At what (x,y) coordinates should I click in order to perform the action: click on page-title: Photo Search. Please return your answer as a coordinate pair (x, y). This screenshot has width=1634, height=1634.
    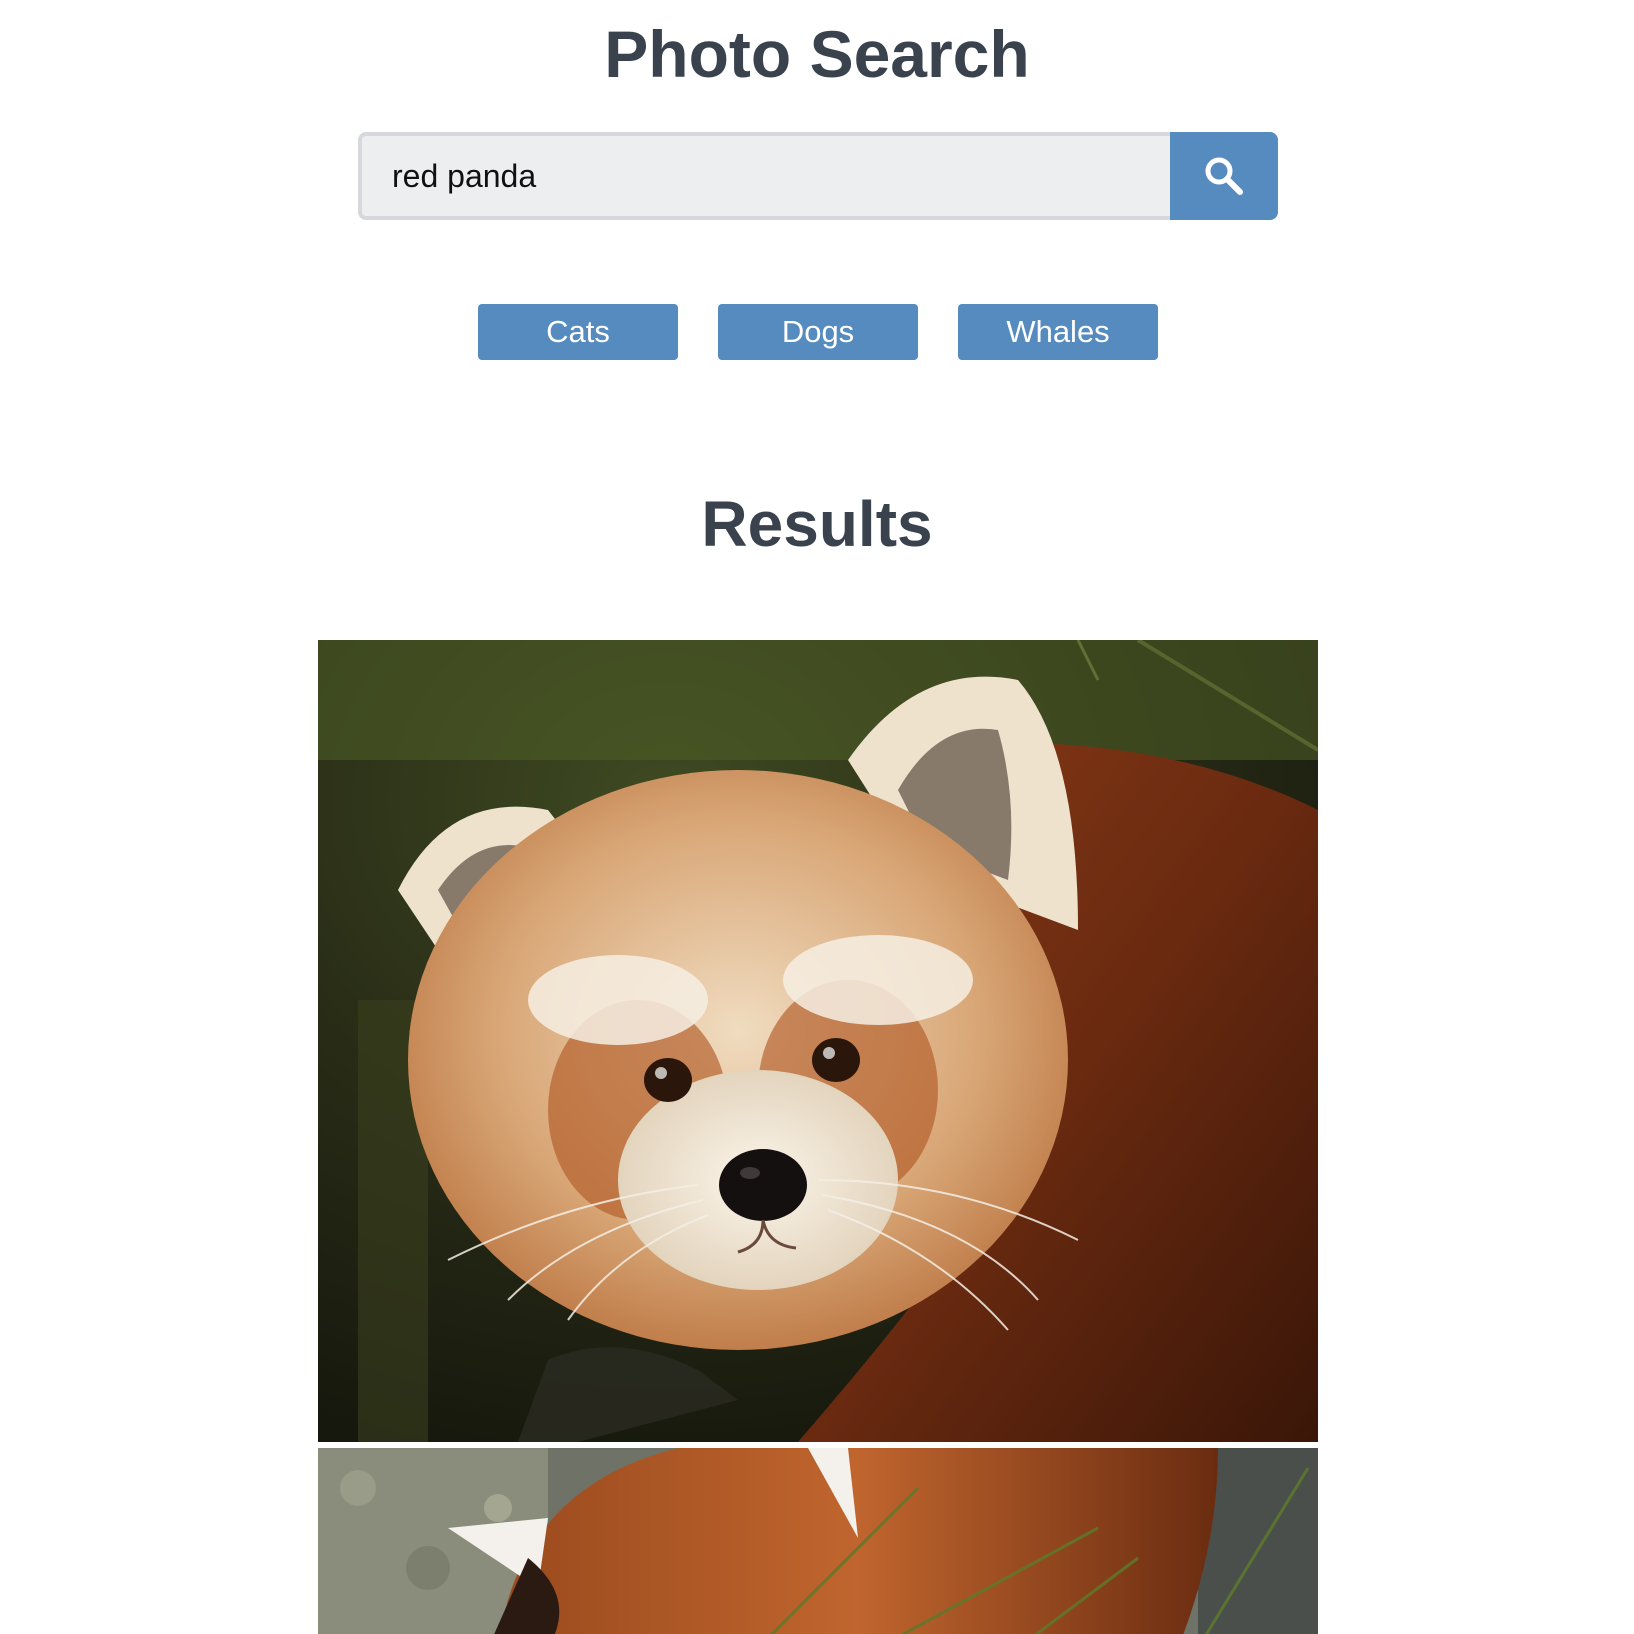
    Looking at the image, I should click on (817, 54).